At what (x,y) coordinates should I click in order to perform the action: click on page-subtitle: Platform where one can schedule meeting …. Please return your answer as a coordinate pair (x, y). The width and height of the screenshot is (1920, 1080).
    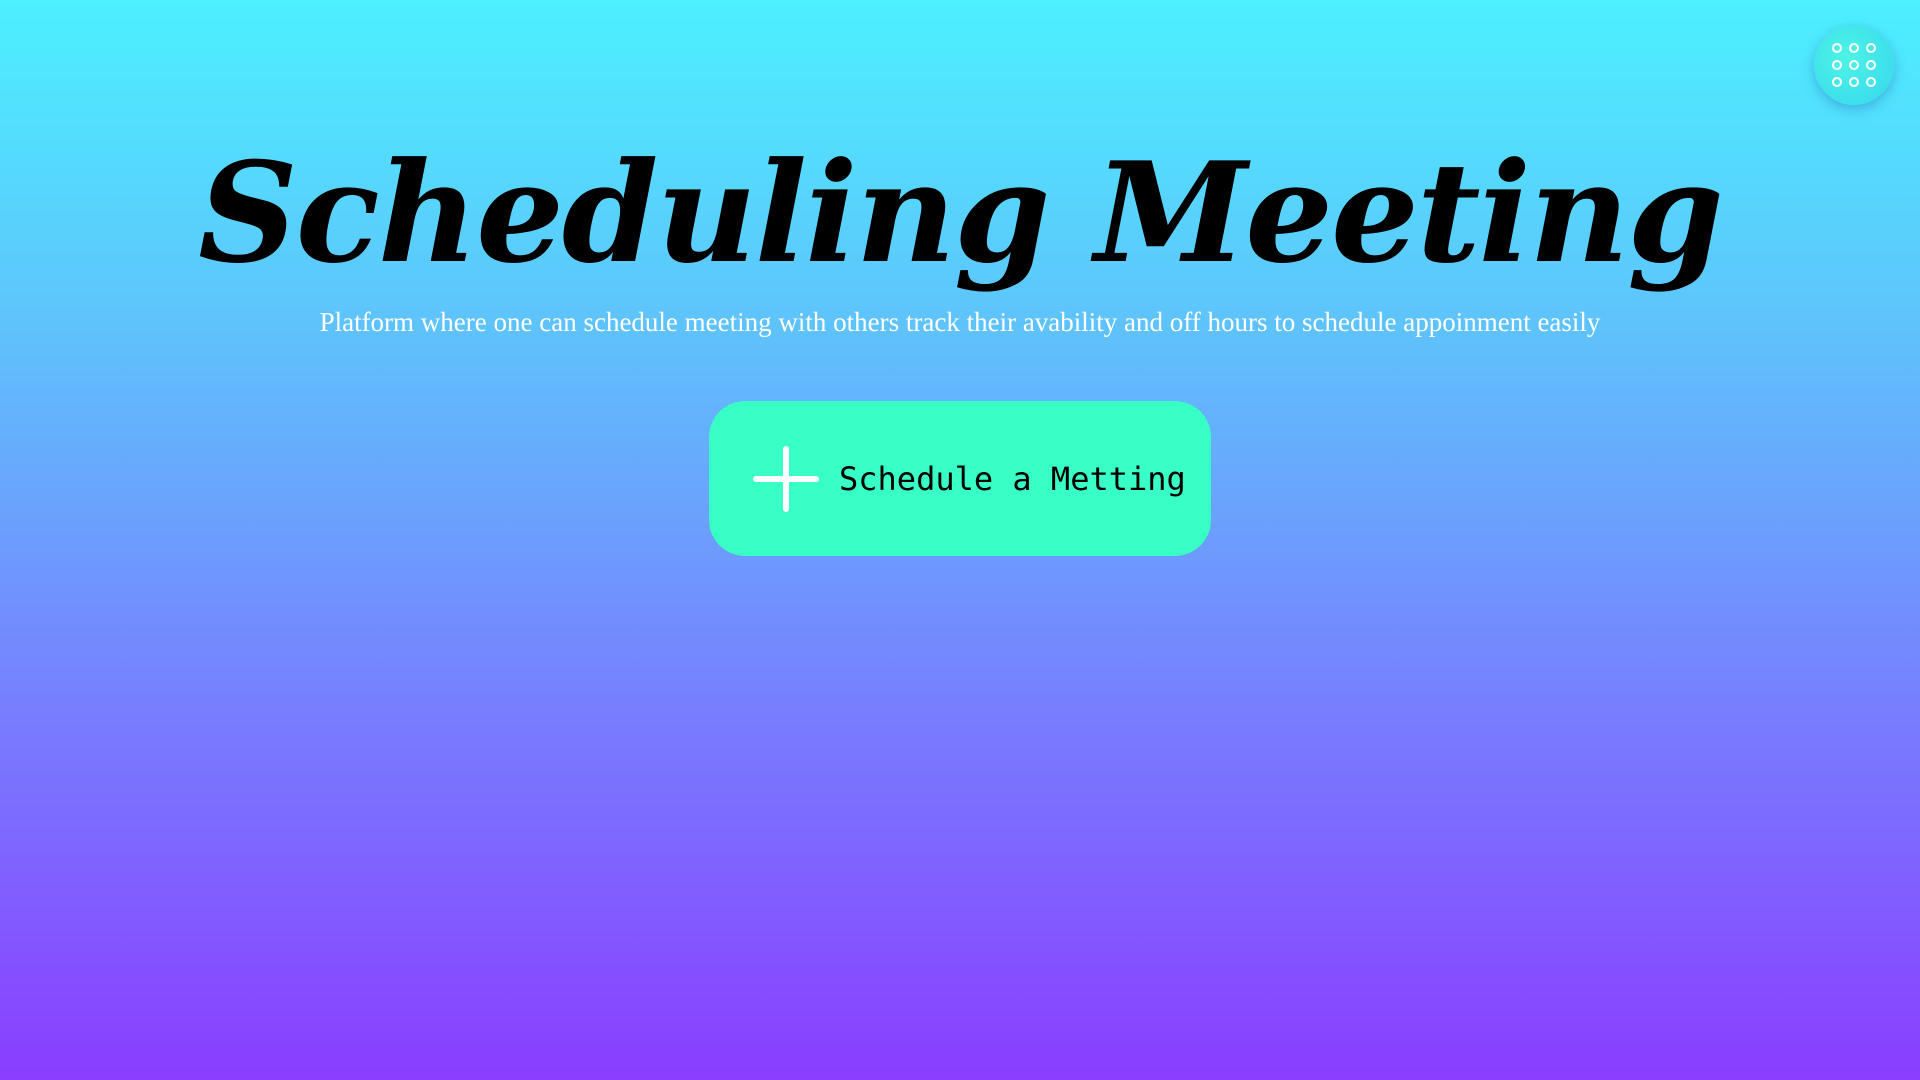
    Looking at the image, I should click on (960, 322).